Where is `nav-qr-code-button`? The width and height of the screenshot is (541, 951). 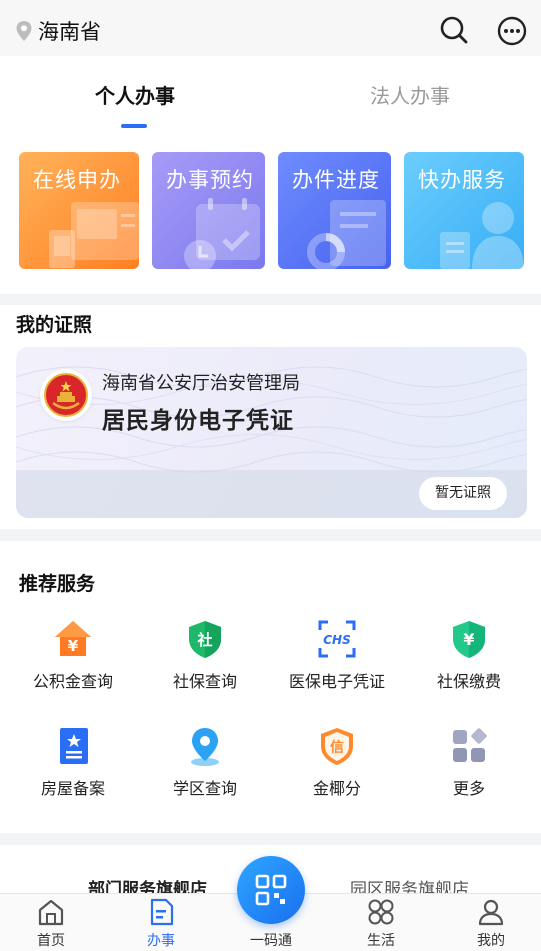 nav-qr-code-button is located at coordinates (271, 890).